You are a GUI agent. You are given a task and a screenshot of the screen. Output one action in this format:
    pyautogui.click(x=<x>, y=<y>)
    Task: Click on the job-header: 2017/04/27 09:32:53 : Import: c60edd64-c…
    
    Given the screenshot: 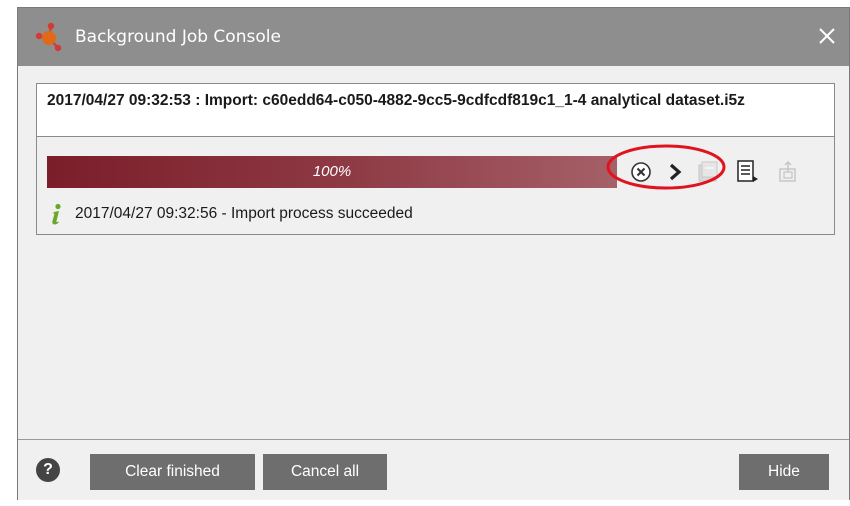 What is the action you would take?
    pyautogui.click(x=435, y=110)
    